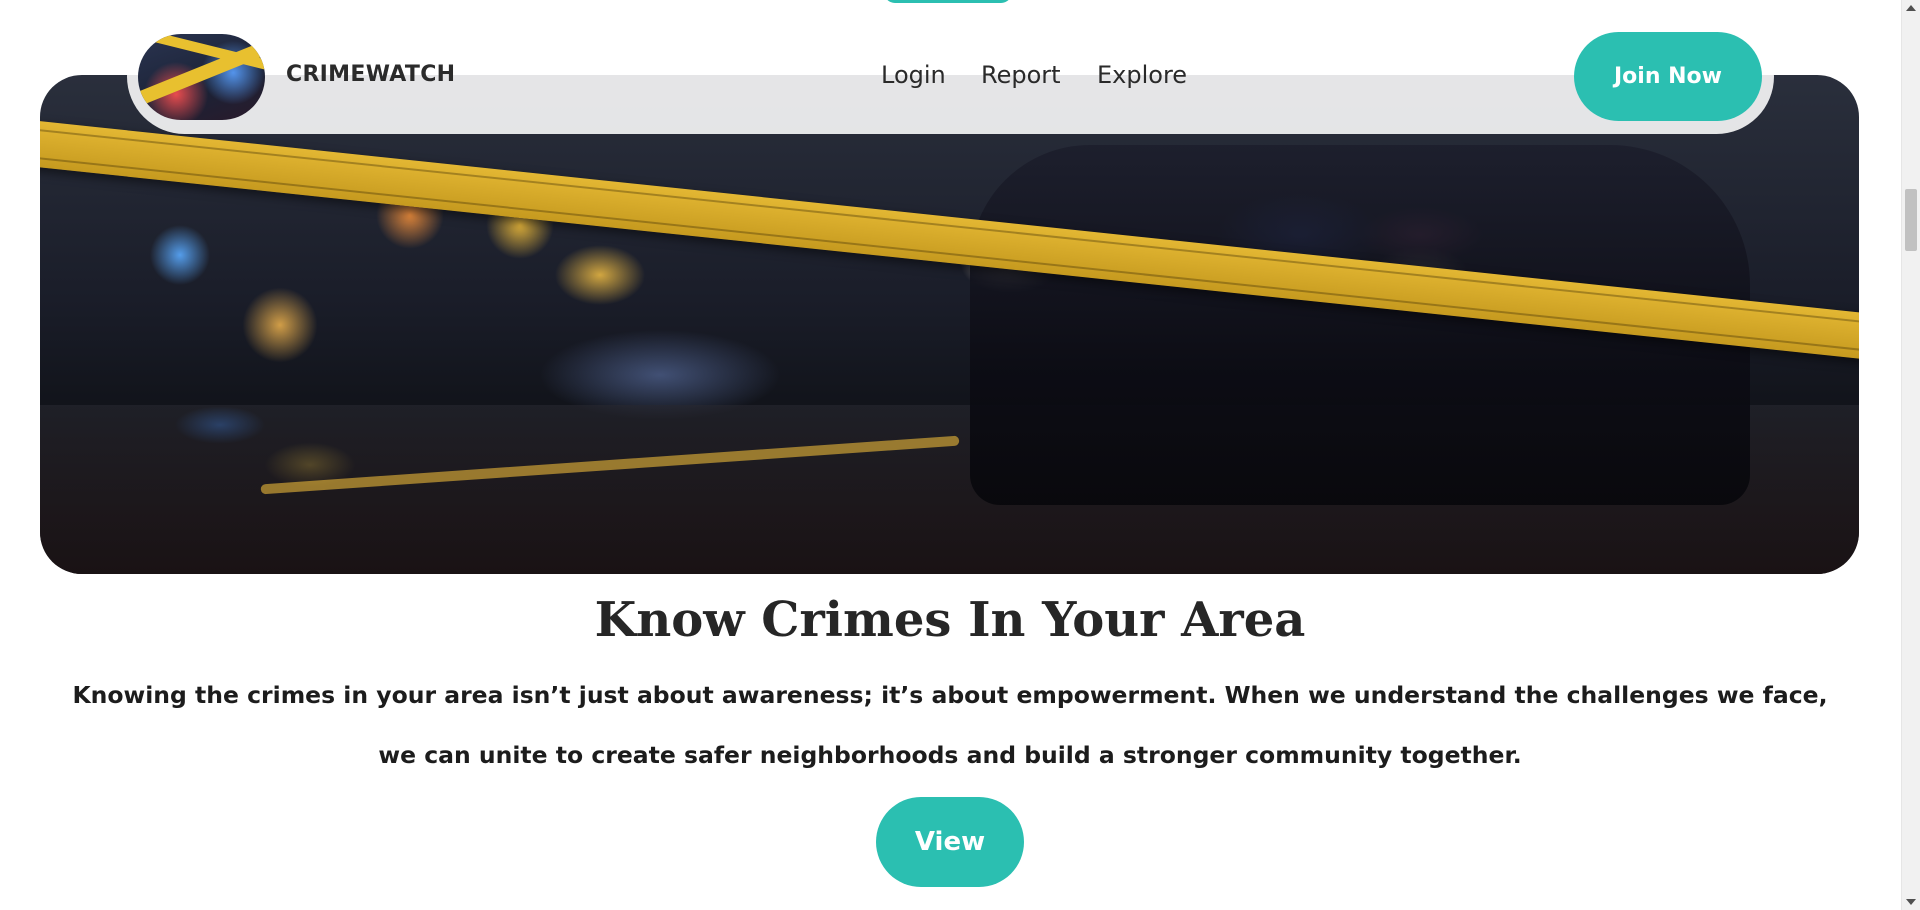 The width and height of the screenshot is (1920, 910). I want to click on scrollbar-thumb, so click(1911, 220).